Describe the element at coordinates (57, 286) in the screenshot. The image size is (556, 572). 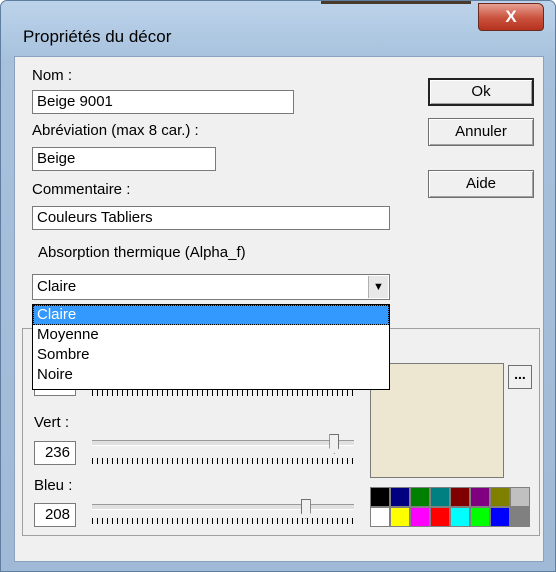
I see `absorption-selected-value: Claire` at that location.